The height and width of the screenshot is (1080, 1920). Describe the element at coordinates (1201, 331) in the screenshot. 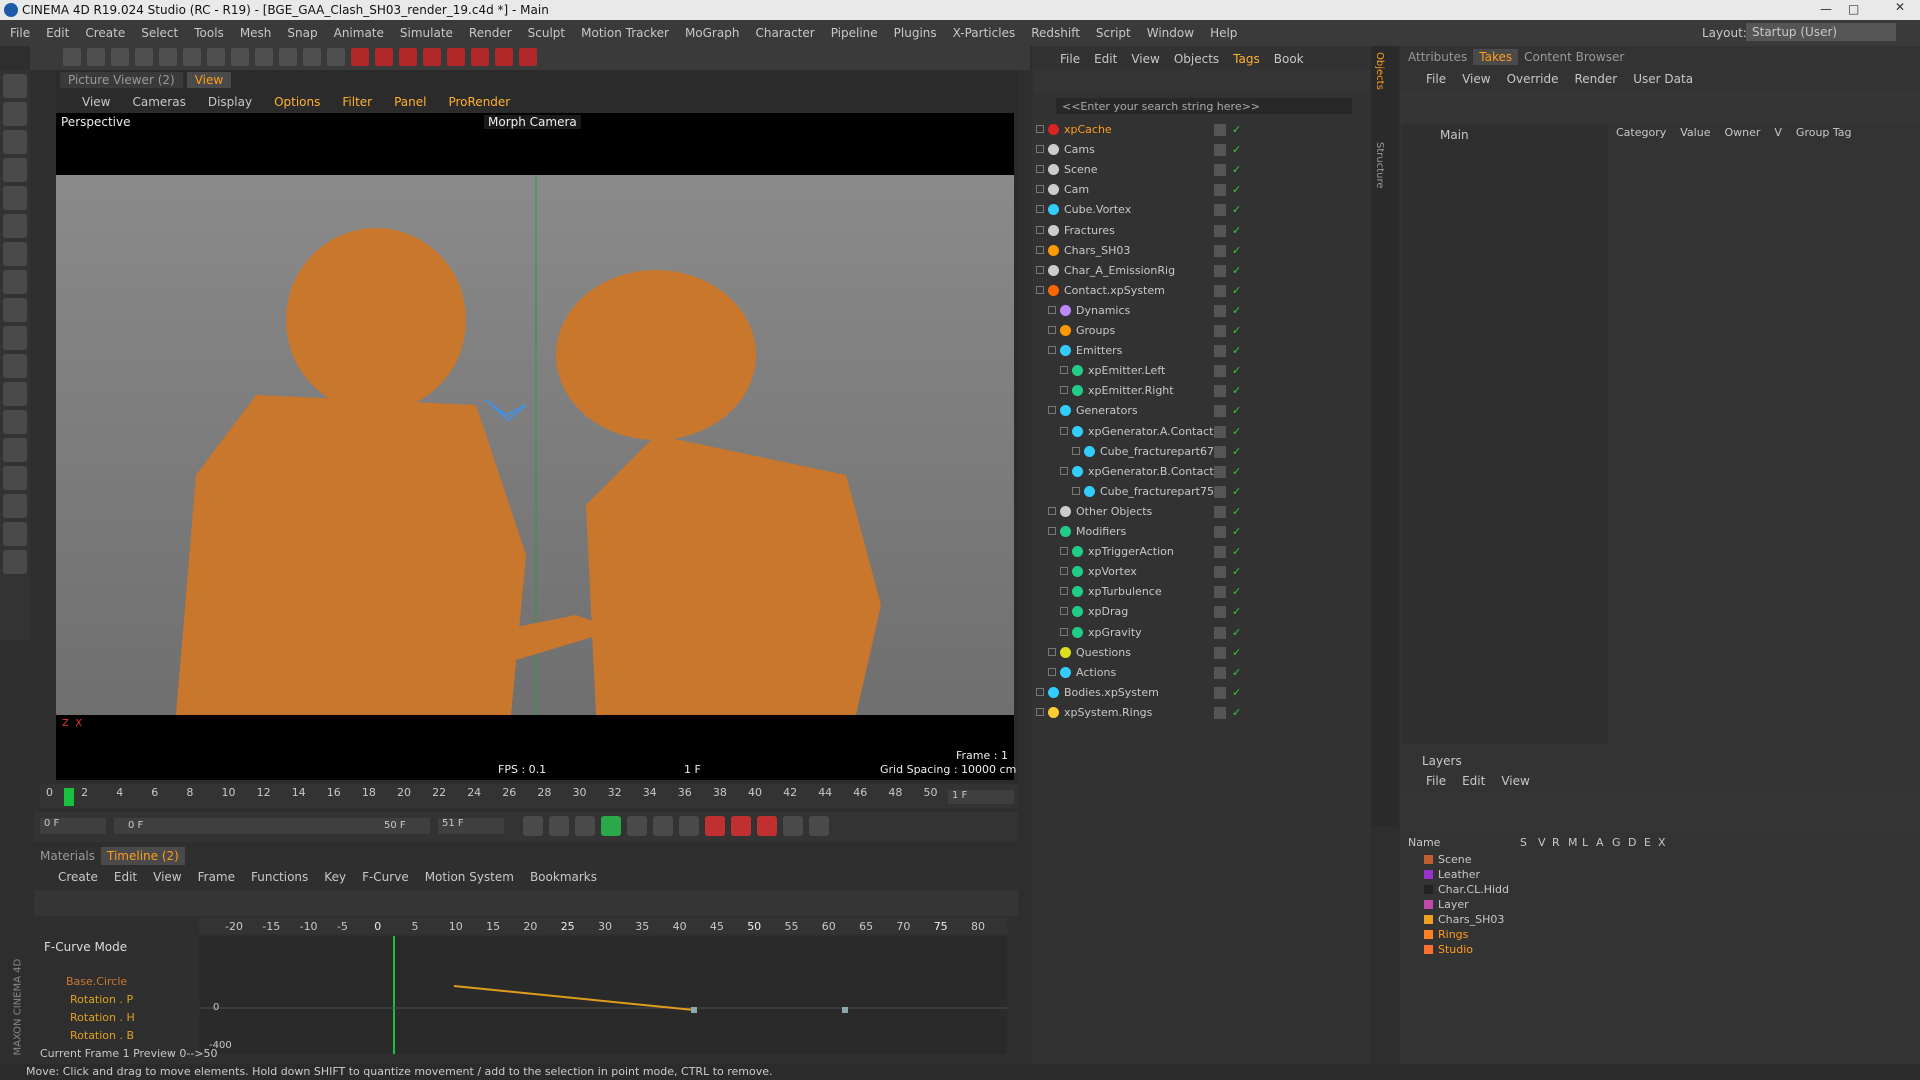

I see `om-row: Groups ✓` at that location.